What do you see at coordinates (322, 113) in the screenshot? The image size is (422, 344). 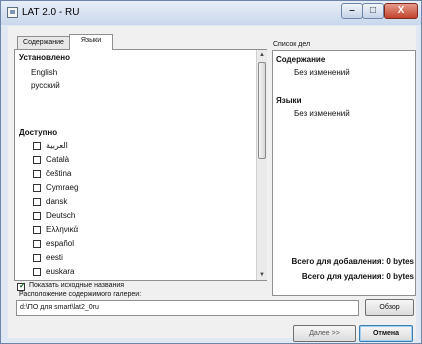 I see `task-languages-value: Без изменений` at bounding box center [322, 113].